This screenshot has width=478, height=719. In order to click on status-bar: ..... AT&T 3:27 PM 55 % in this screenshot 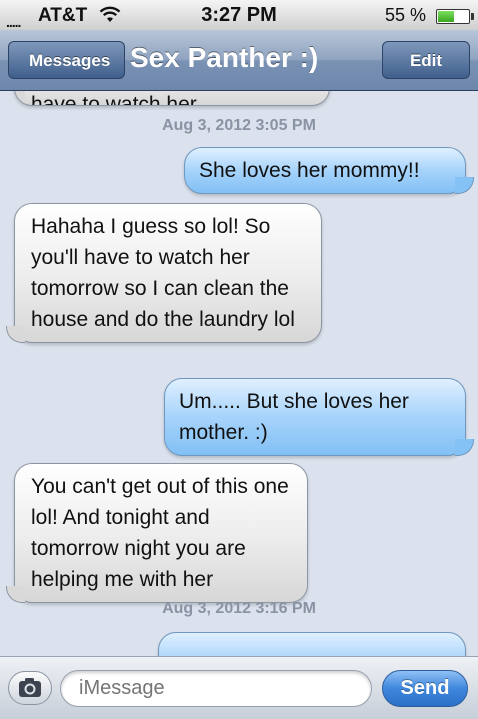, I will do `click(239, 15)`.